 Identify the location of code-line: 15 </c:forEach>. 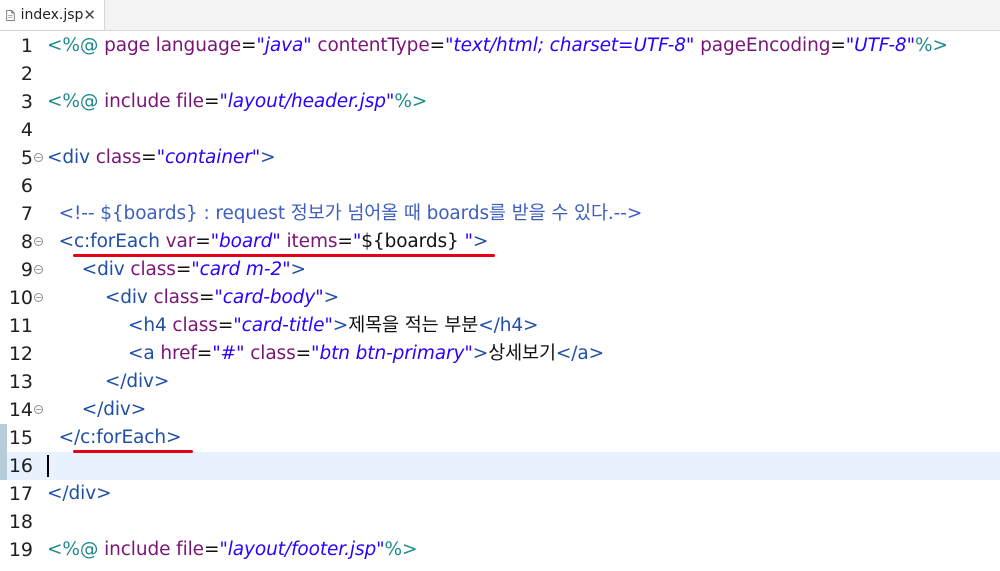
(500, 438).